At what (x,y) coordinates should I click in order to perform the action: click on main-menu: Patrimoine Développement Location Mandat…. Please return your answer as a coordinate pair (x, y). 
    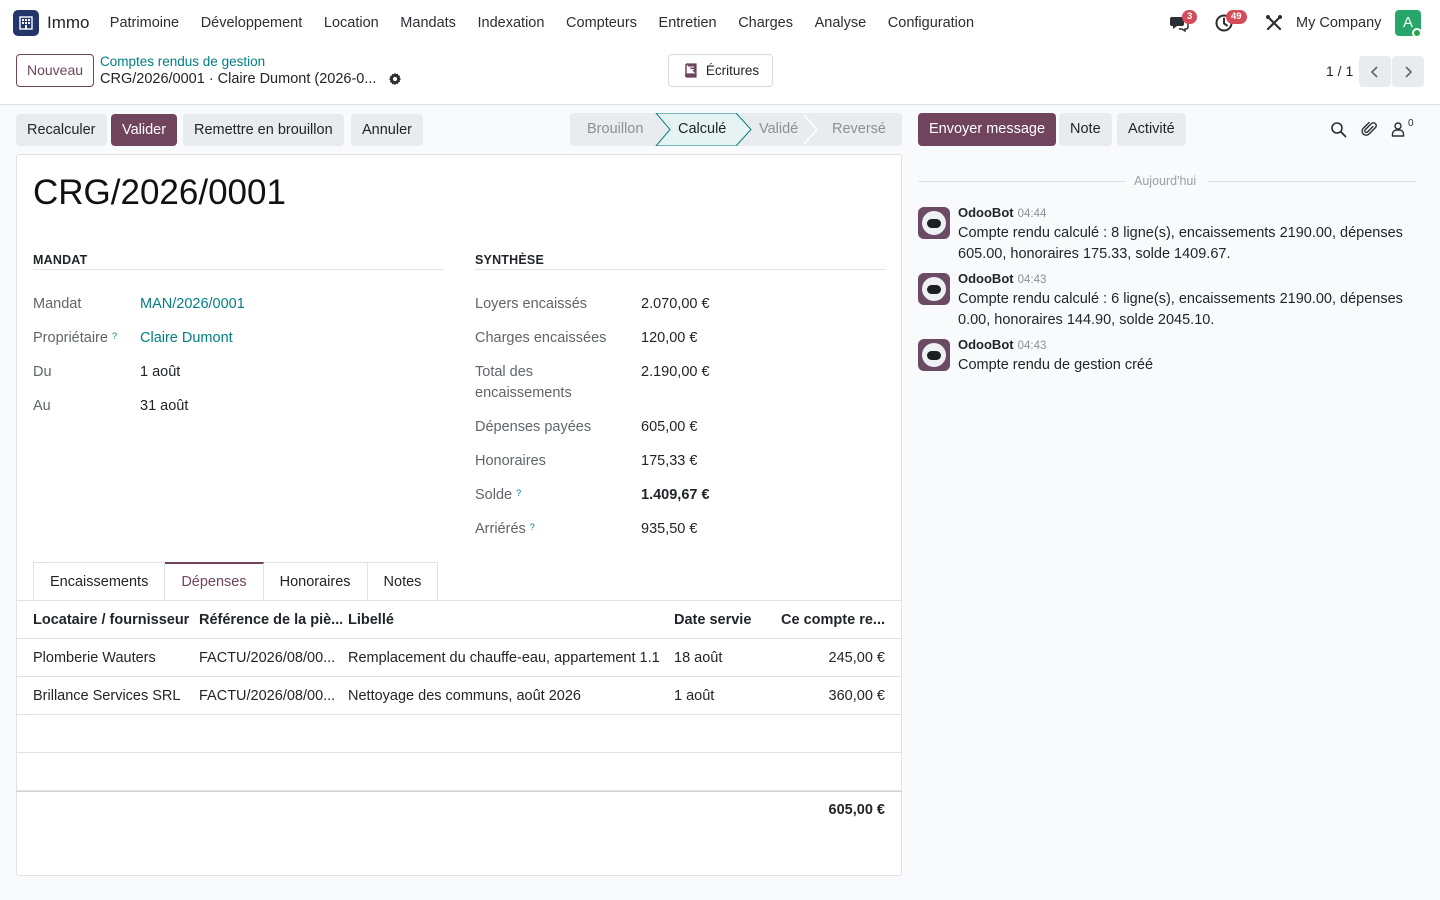
    Looking at the image, I should click on (542, 23).